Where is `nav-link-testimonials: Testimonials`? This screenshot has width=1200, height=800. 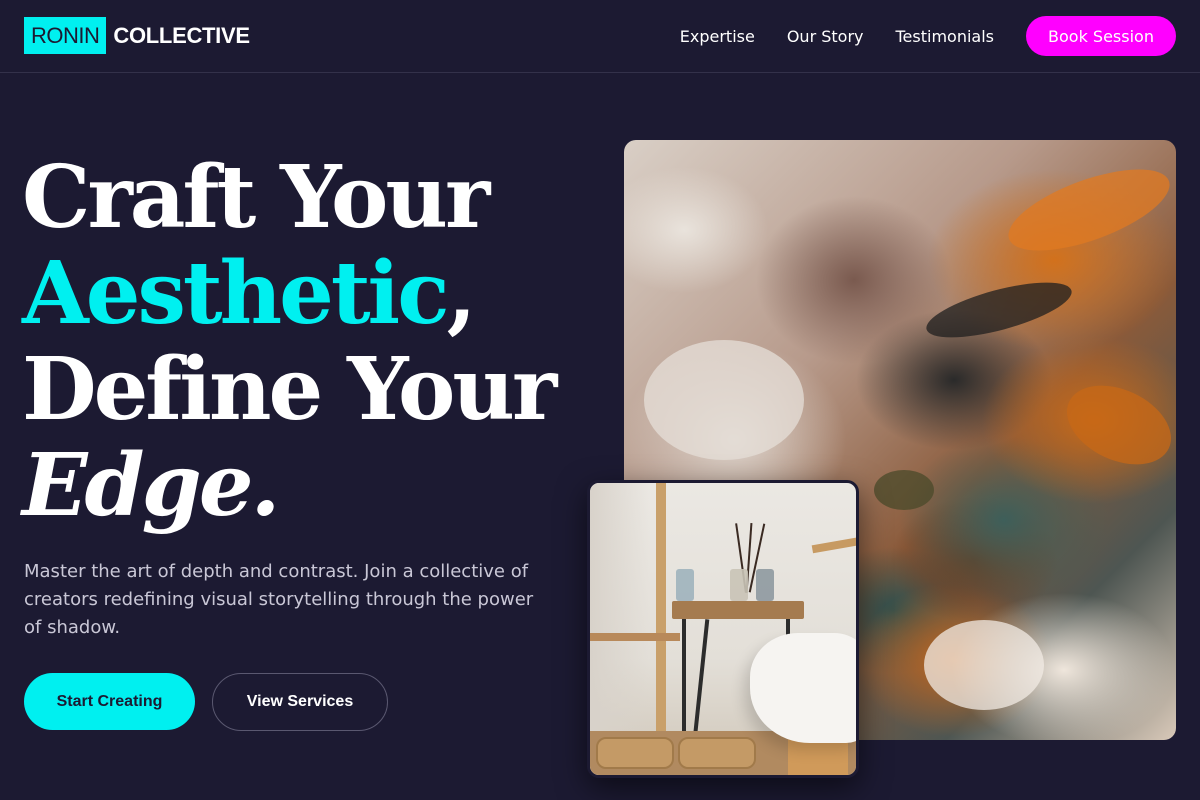 nav-link-testimonials: Testimonials is located at coordinates (945, 36).